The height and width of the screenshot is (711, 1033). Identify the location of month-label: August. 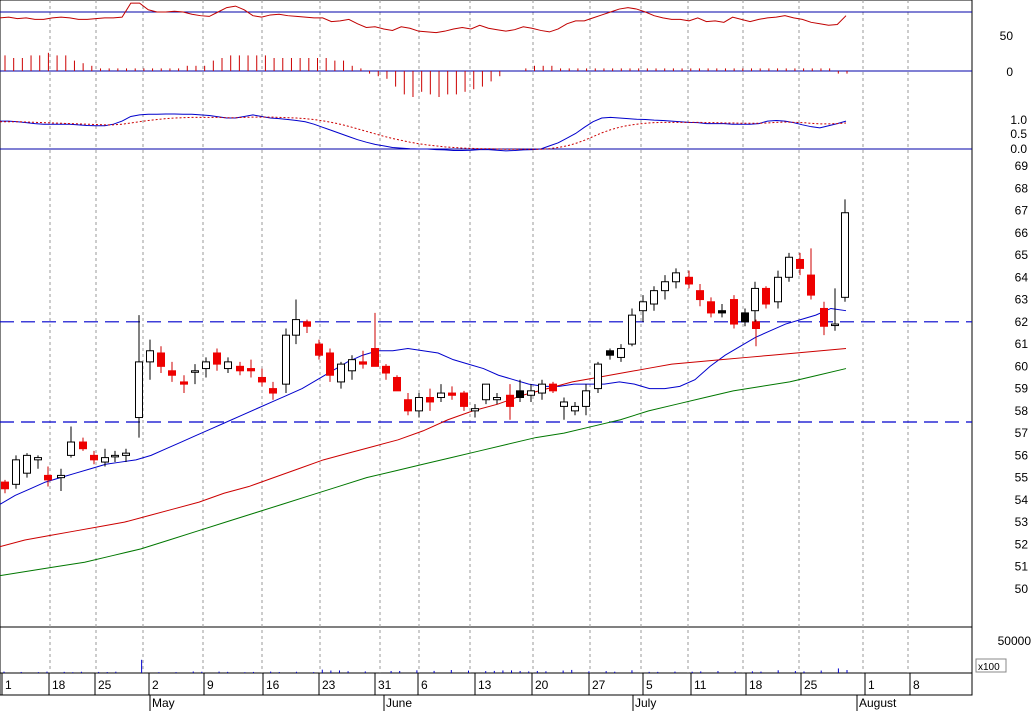
(878, 703).